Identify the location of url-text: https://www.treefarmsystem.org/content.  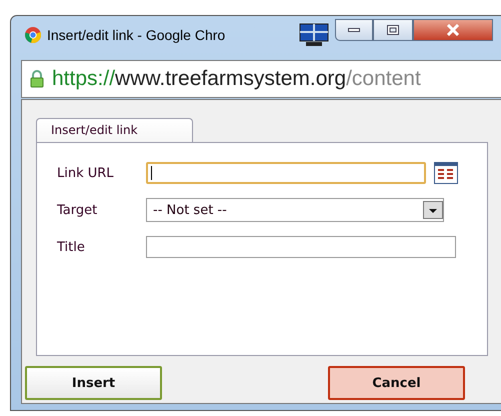
(236, 79).